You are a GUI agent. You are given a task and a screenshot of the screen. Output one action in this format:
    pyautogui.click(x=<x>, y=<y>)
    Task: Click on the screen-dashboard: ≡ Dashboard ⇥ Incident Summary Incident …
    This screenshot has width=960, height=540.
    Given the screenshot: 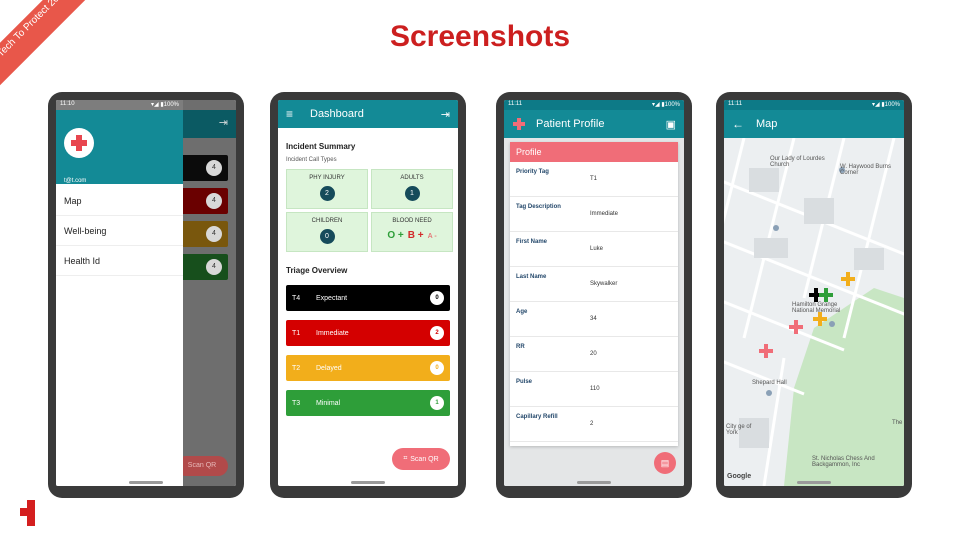 What is the action you would take?
    pyautogui.click(x=368, y=293)
    